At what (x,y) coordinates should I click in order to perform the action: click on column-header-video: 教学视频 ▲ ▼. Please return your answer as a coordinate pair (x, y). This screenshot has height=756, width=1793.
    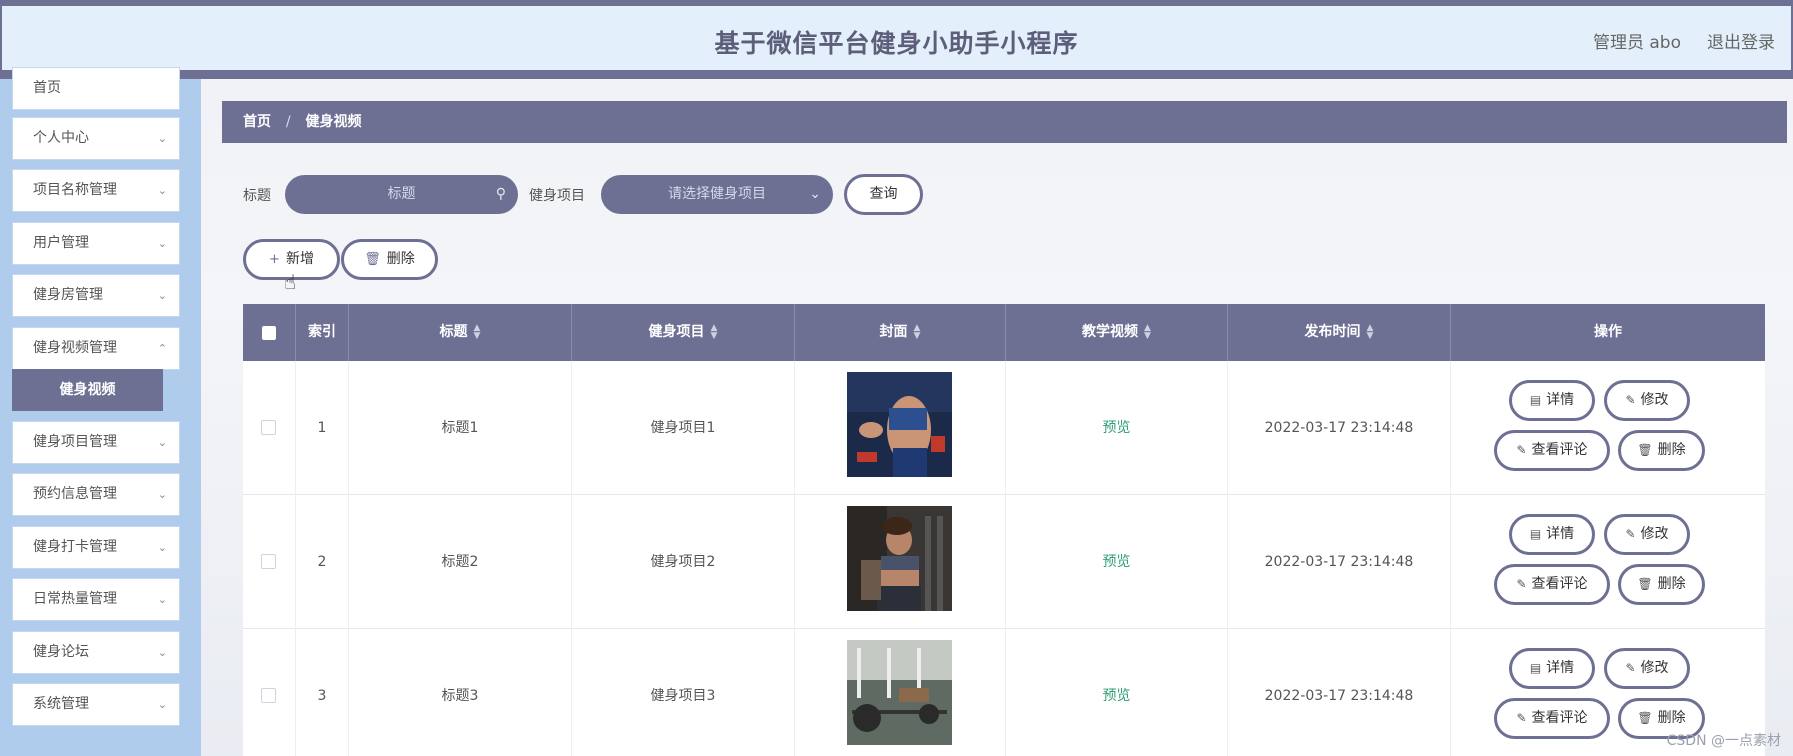
    Looking at the image, I should click on (1117, 332).